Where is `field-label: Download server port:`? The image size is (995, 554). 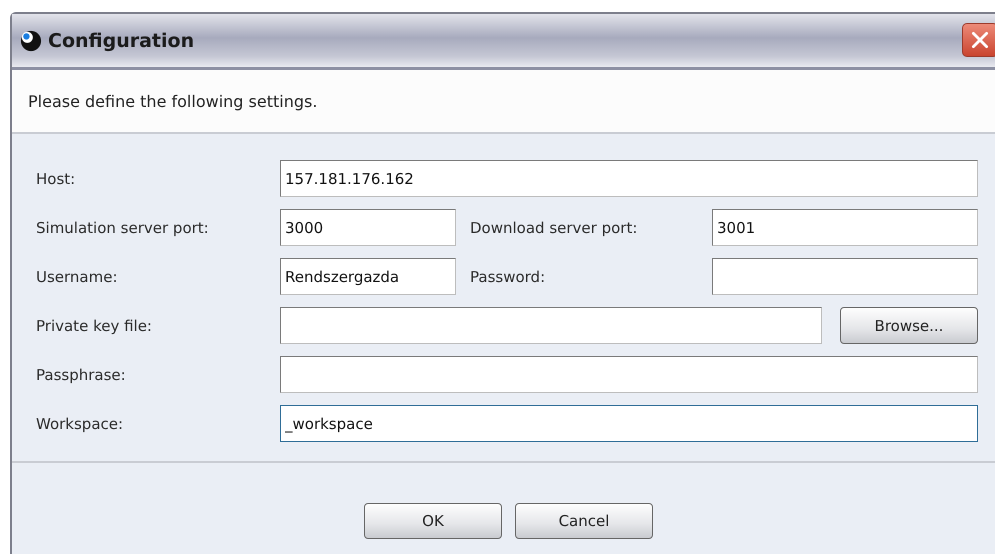
field-label: Download server port: is located at coordinates (553, 227).